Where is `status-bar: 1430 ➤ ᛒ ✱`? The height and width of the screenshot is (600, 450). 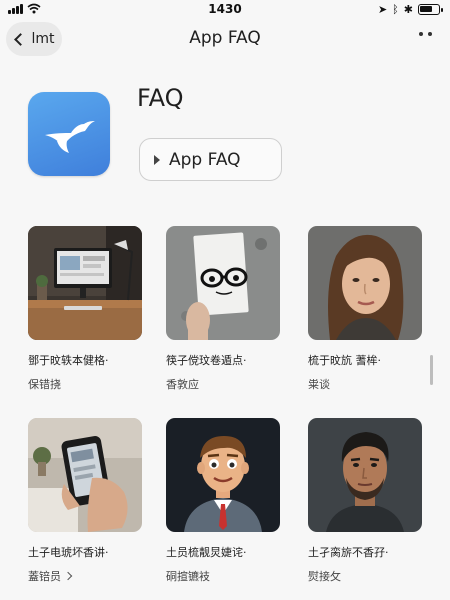 status-bar: 1430 ➤ ᛒ ✱ is located at coordinates (225, 10).